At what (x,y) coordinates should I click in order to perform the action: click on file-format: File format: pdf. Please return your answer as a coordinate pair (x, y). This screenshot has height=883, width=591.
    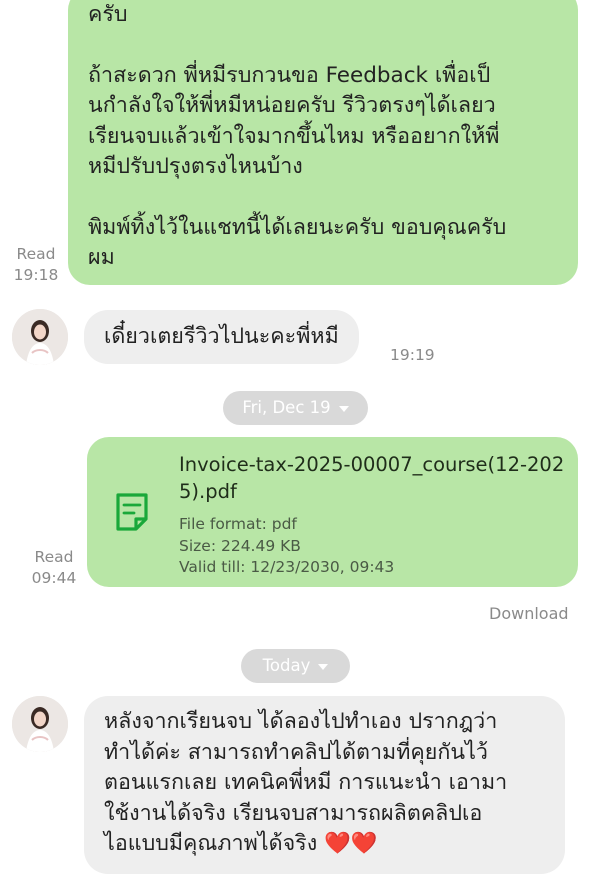
    Looking at the image, I should click on (238, 524).